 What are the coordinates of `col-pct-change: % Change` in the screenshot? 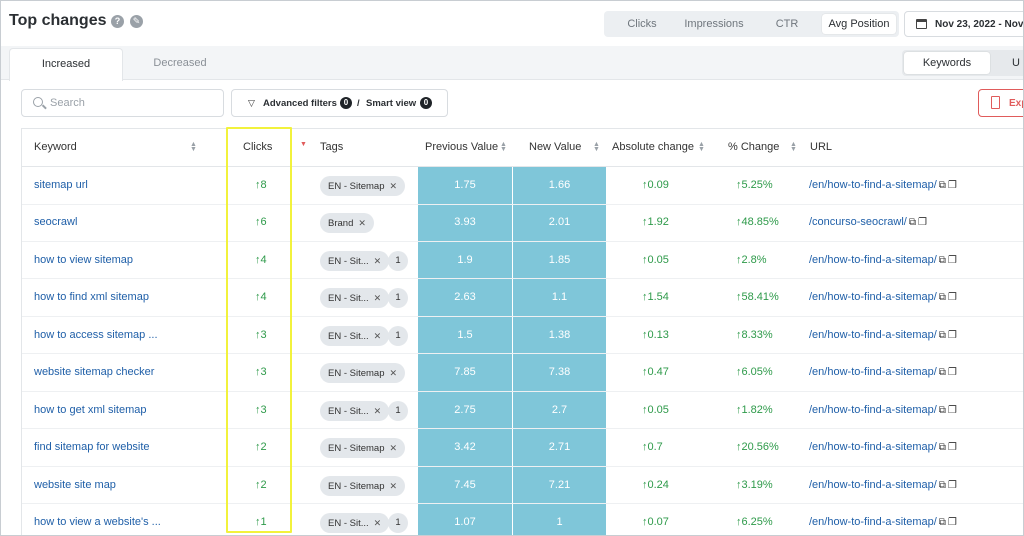 It's located at (753, 147).